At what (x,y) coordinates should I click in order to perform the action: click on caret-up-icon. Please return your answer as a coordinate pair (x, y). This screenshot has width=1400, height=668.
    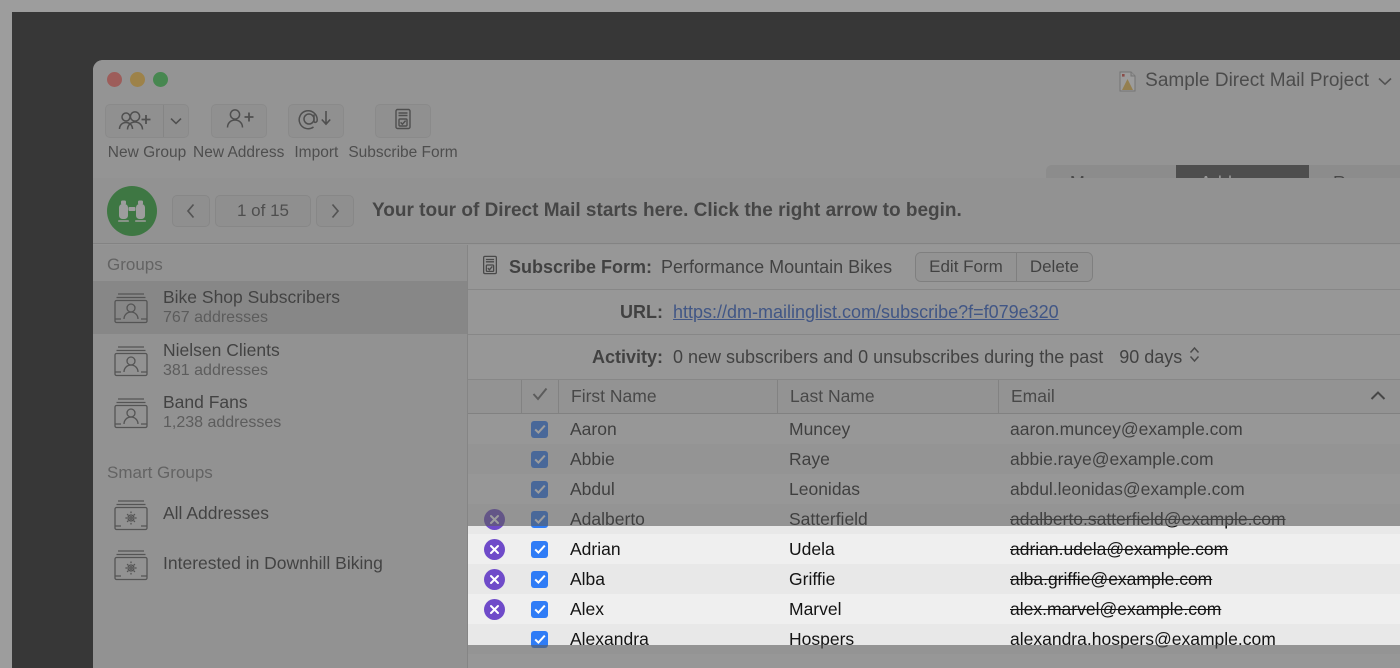
    Looking at the image, I should click on (1378, 397).